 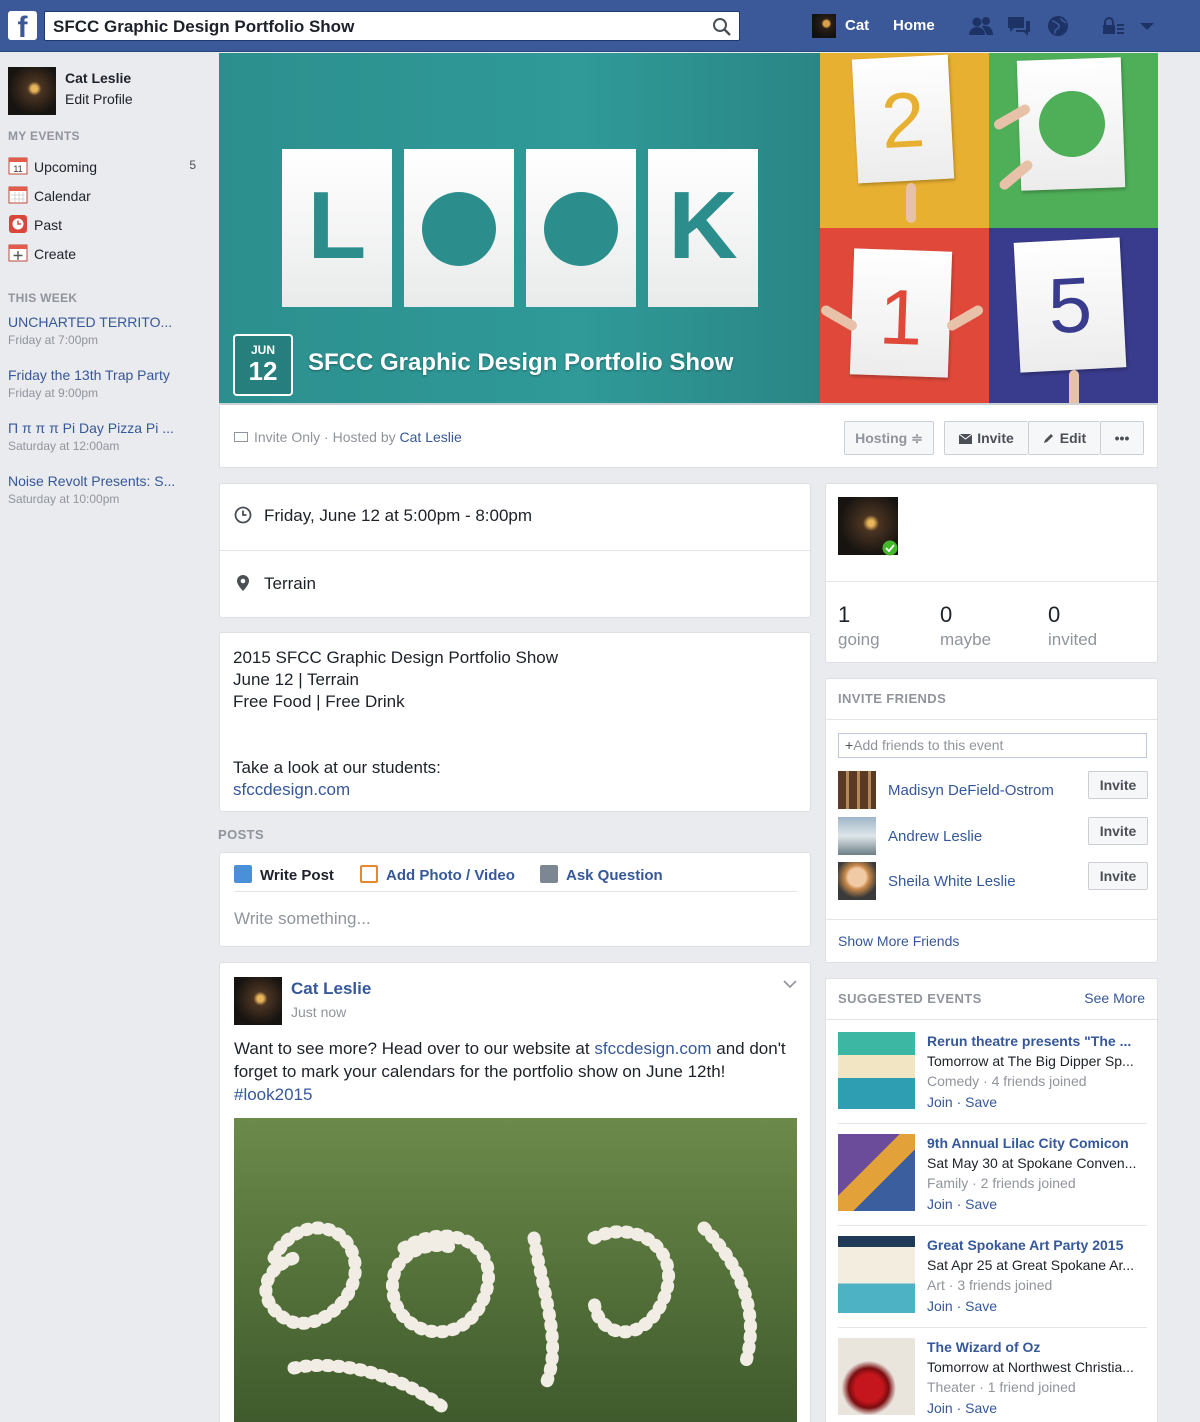 I want to click on add-friends-input: +Add friends to this event, so click(x=992, y=745).